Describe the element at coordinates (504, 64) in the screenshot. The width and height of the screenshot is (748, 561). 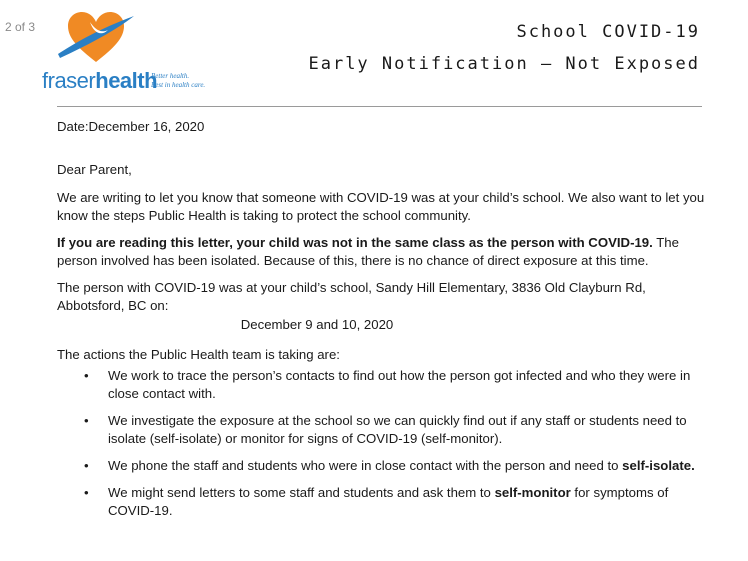
I see `header-title-line-2: Early Notification – Not Exposed` at that location.